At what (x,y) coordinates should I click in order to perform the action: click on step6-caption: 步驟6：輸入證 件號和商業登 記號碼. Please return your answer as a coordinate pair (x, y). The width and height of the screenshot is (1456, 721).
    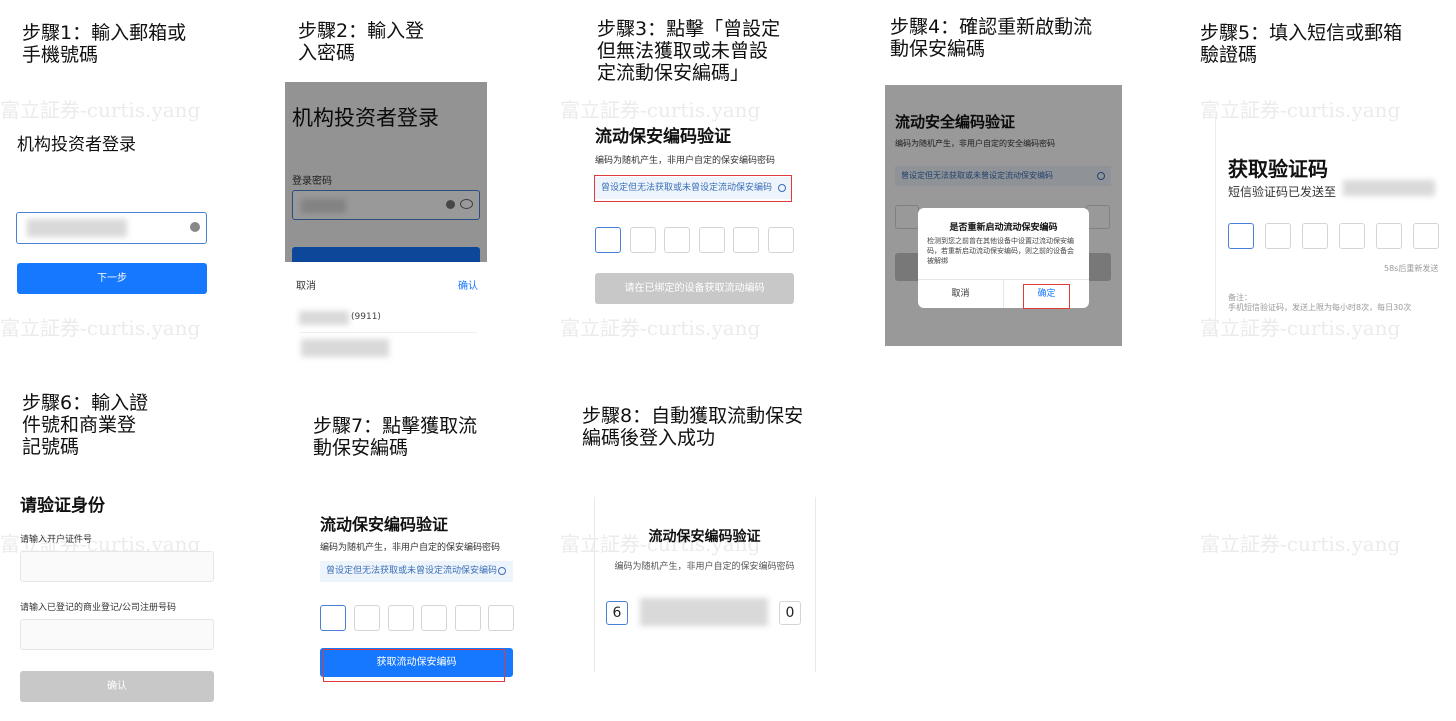
    Looking at the image, I should click on (85, 425).